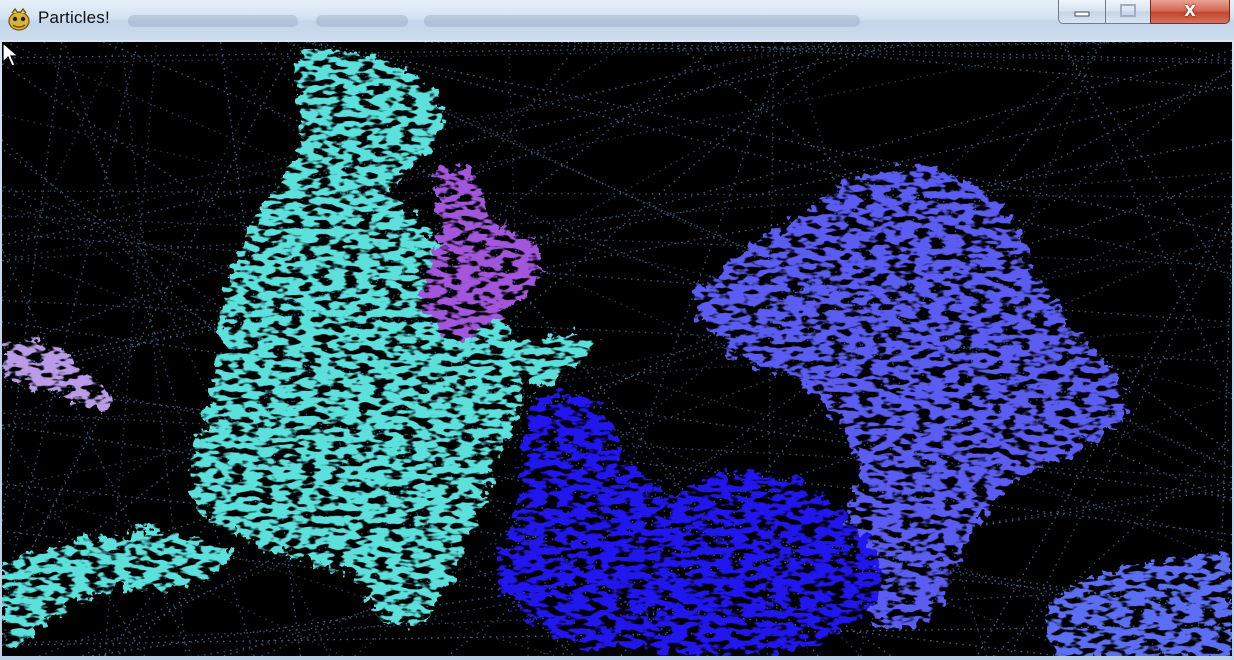  I want to click on close-button: X, so click(1190, 12).